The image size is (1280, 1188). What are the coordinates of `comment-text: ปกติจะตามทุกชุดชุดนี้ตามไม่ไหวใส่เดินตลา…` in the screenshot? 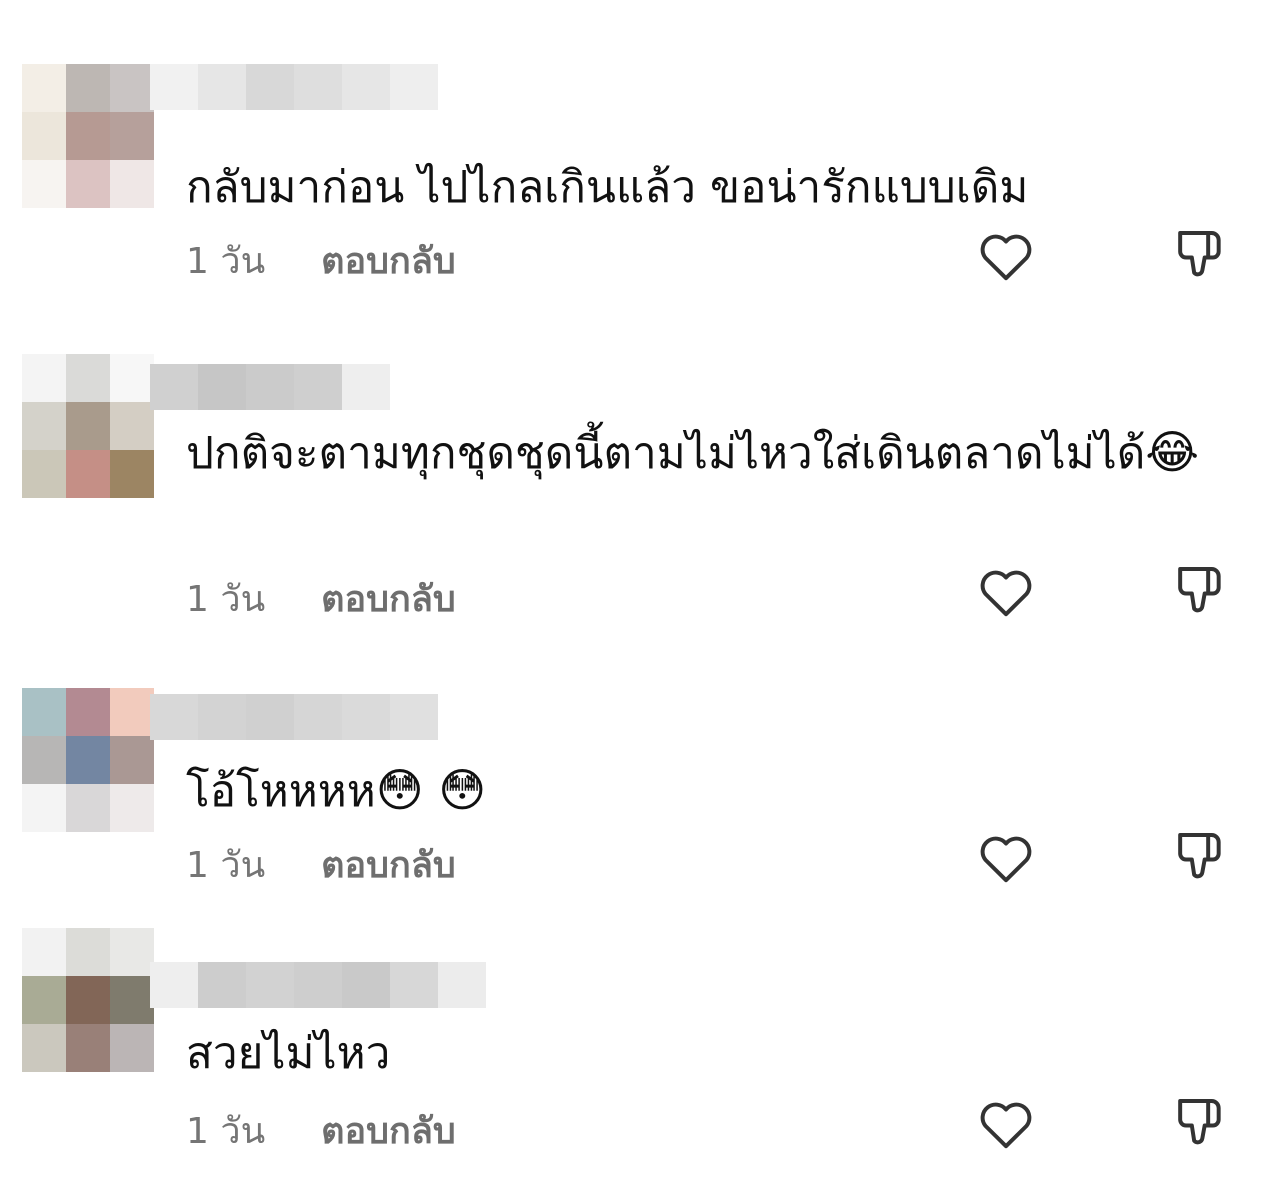 It's located at (706, 453).